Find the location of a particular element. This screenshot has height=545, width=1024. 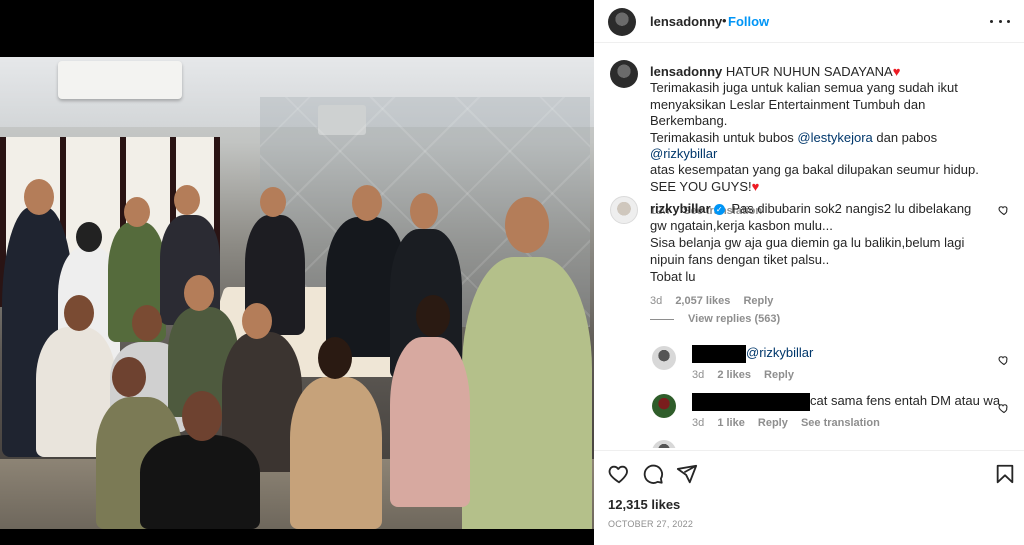

post-date: OCTOBER 27, 2022 is located at coordinates (650, 524).